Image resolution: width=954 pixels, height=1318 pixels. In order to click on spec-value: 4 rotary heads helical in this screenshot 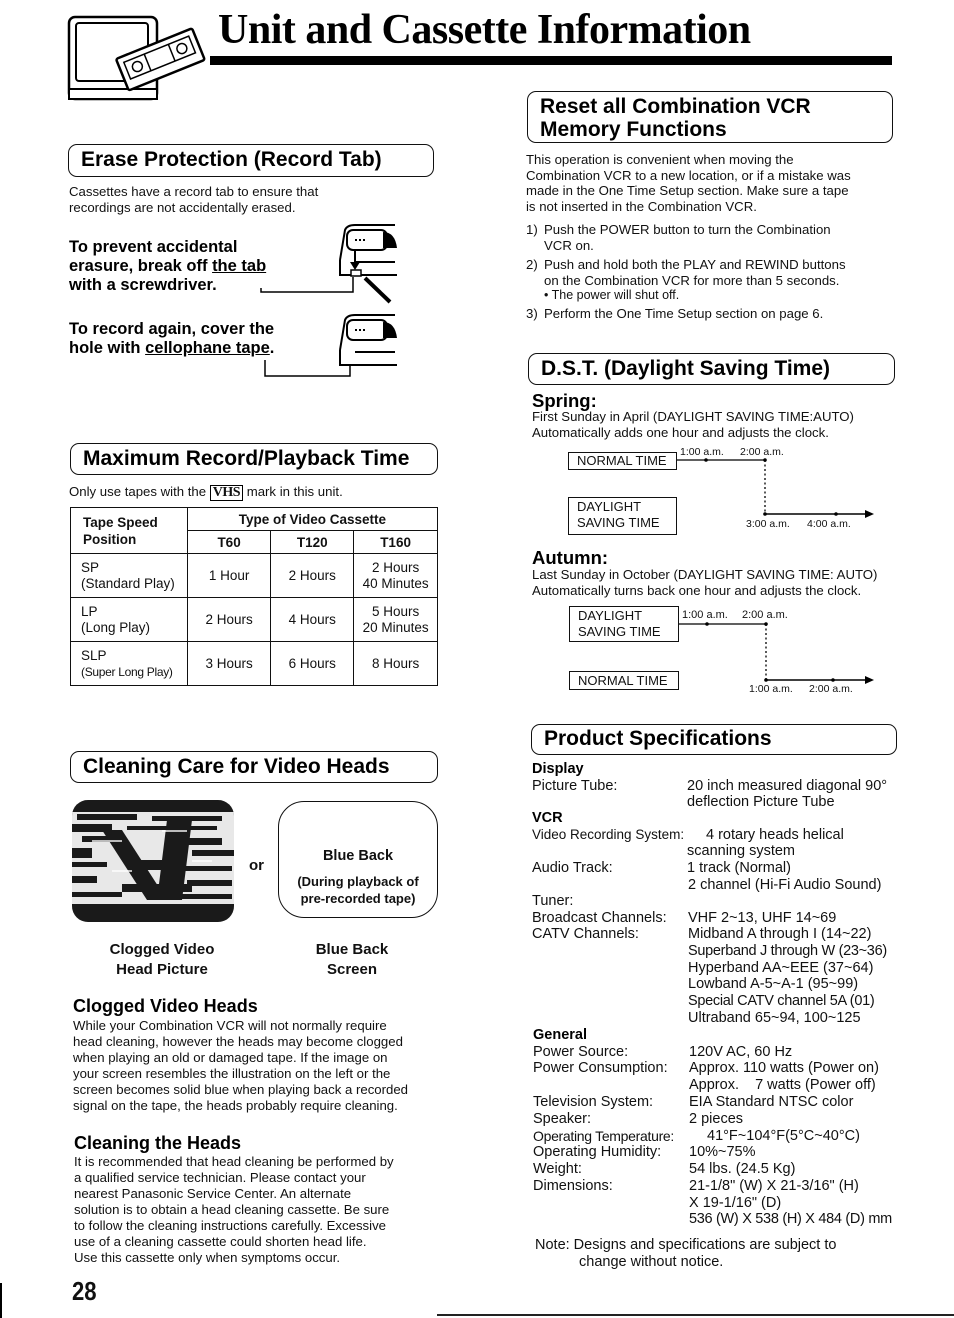, I will do `click(775, 835)`.